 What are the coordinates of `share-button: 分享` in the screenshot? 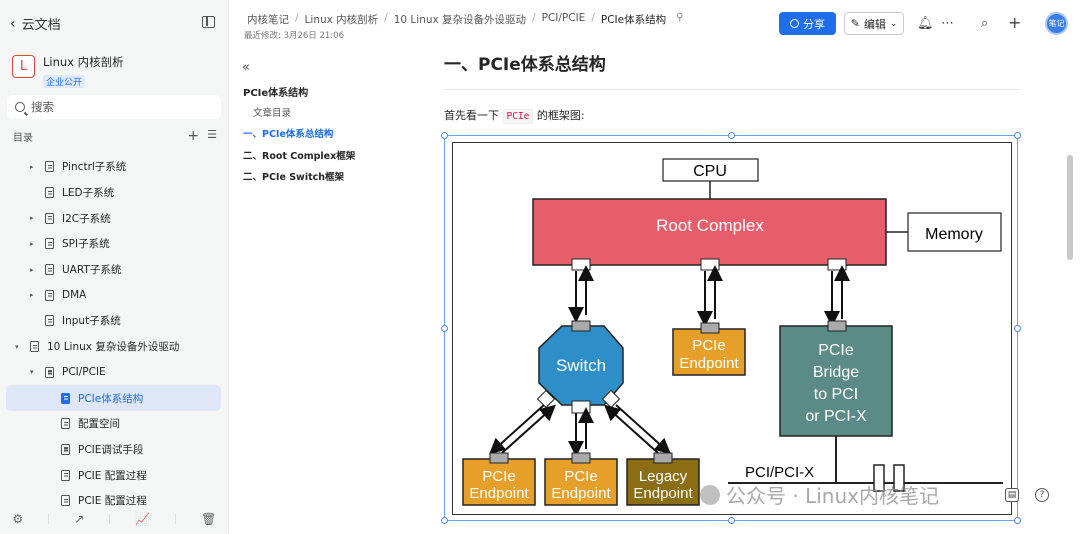 It's located at (807, 23).